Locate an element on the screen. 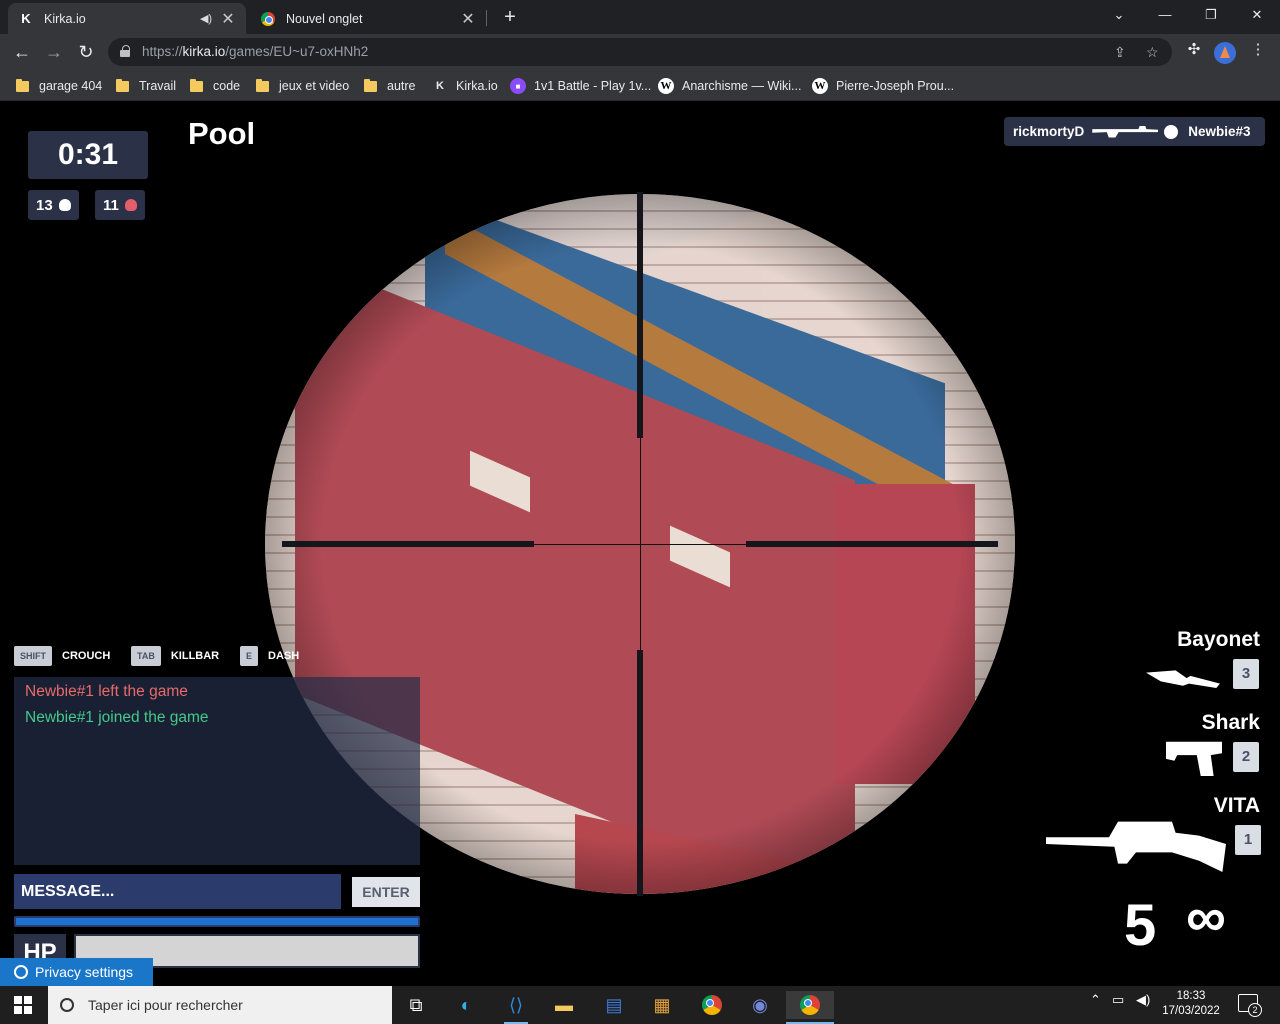  taskbar-search: Taper ici pour rechercher is located at coordinates (220, 1005).